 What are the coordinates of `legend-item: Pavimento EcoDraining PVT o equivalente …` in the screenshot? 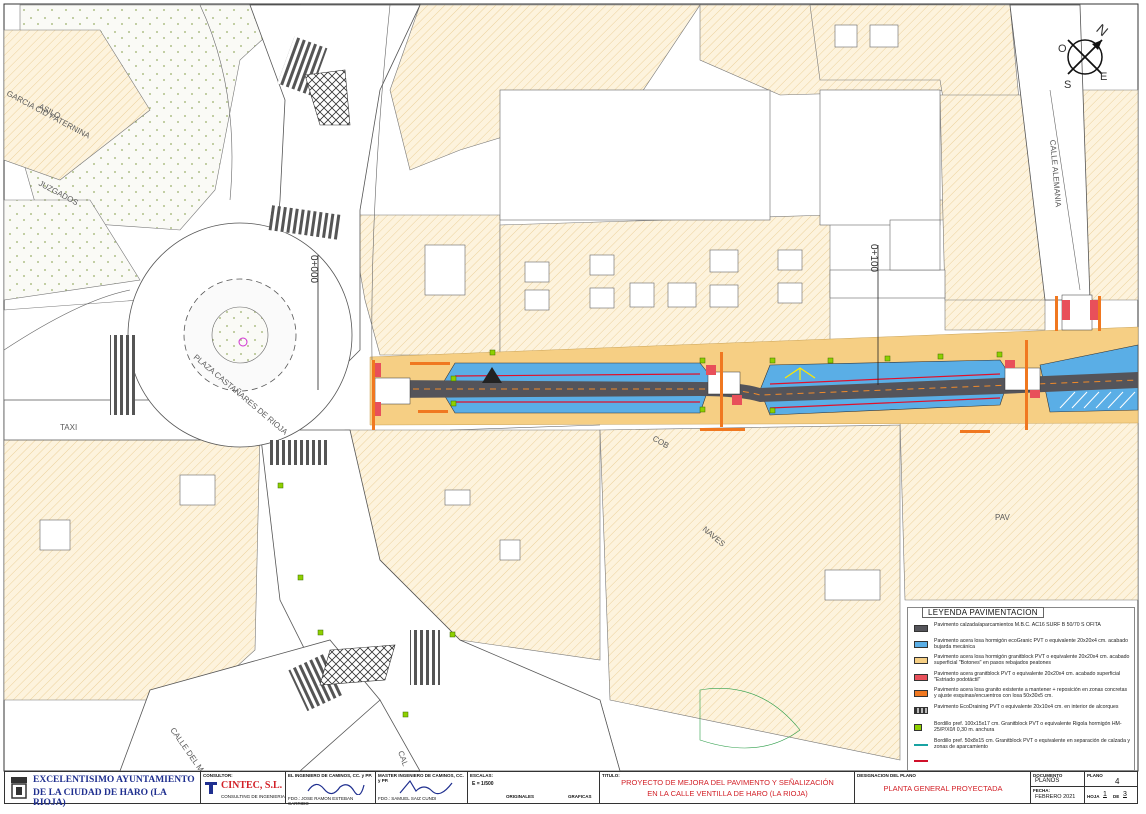 It's located at (1023, 713).